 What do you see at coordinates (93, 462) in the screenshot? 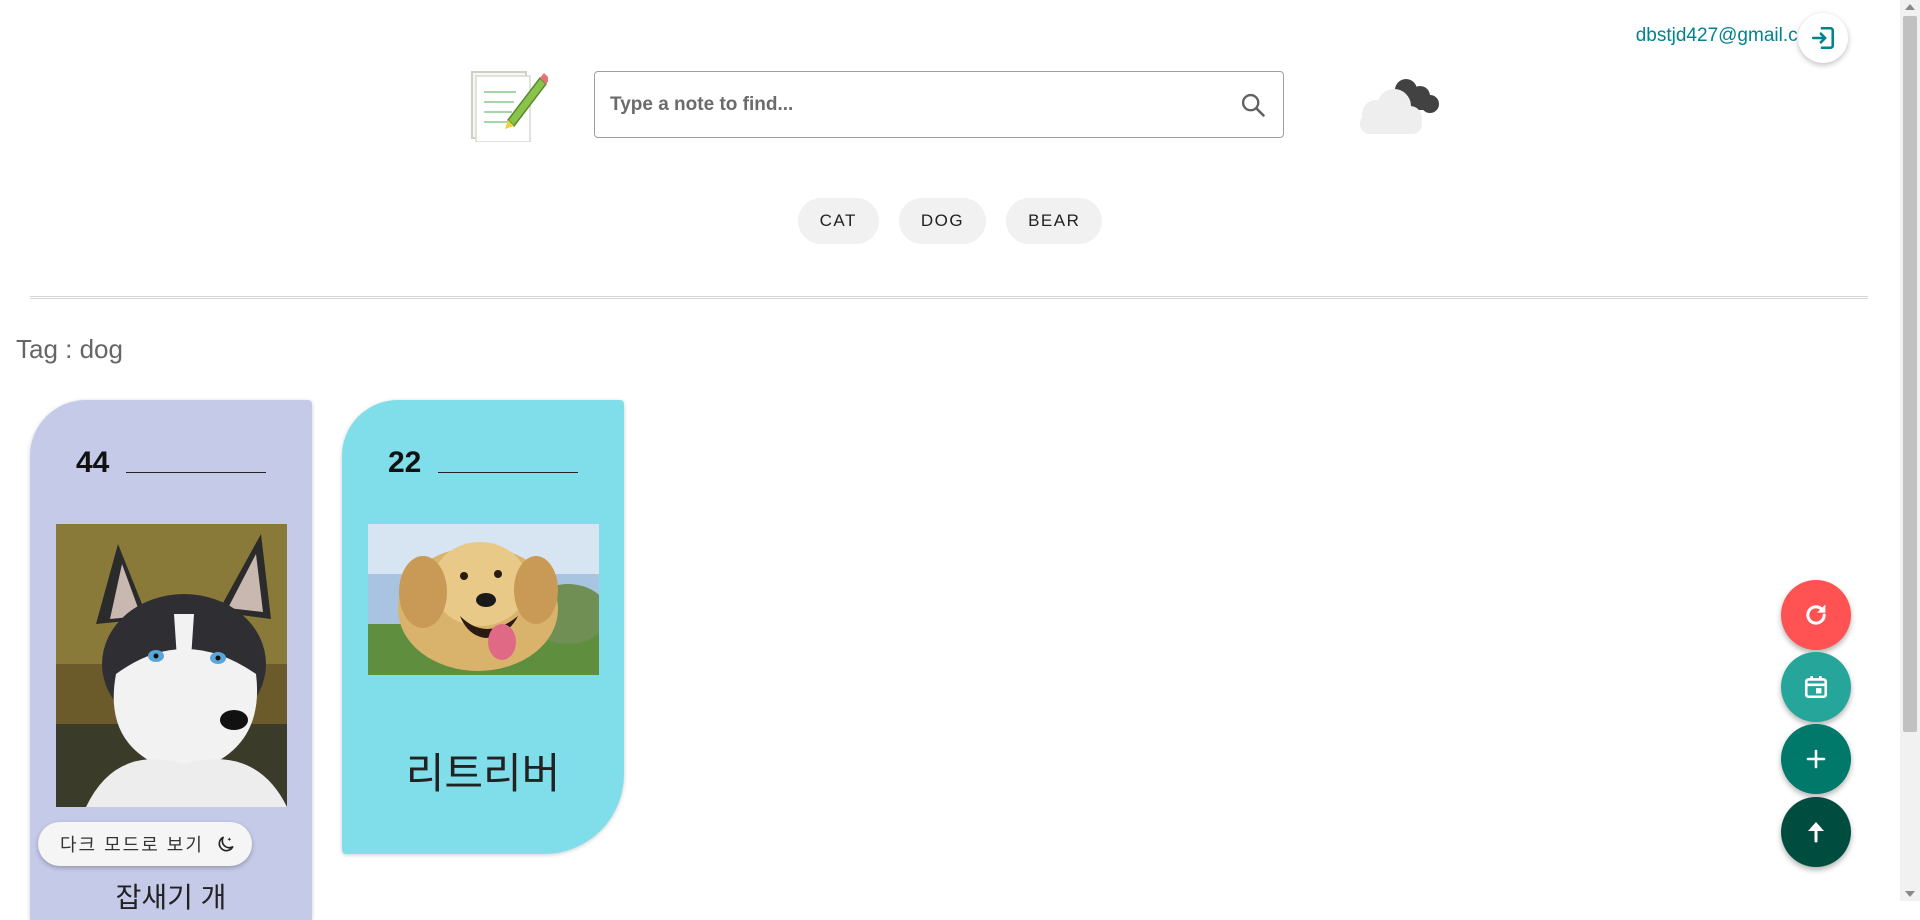
I see `card-number: 44` at bounding box center [93, 462].